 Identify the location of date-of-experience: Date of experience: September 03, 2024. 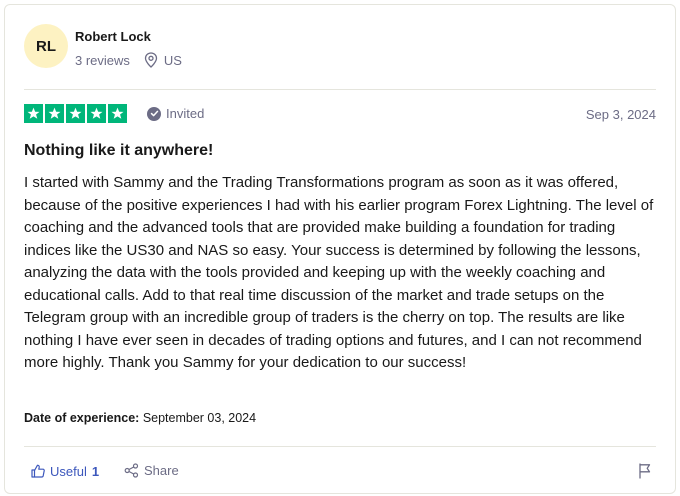
(140, 418).